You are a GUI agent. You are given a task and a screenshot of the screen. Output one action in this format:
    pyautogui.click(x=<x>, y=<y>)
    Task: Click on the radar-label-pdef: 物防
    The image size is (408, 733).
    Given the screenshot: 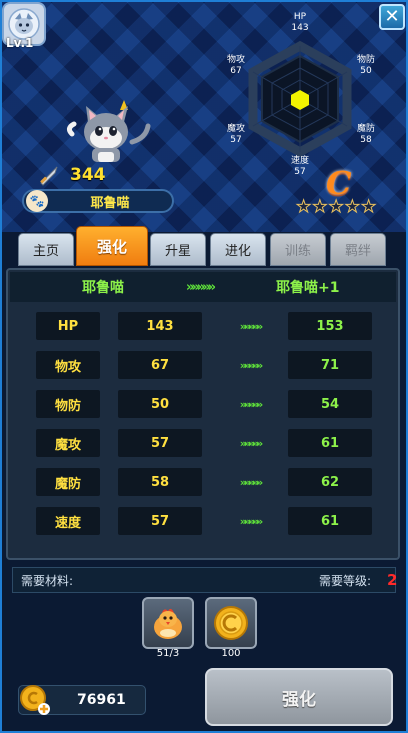 What is the action you would take?
    pyautogui.click(x=366, y=59)
    